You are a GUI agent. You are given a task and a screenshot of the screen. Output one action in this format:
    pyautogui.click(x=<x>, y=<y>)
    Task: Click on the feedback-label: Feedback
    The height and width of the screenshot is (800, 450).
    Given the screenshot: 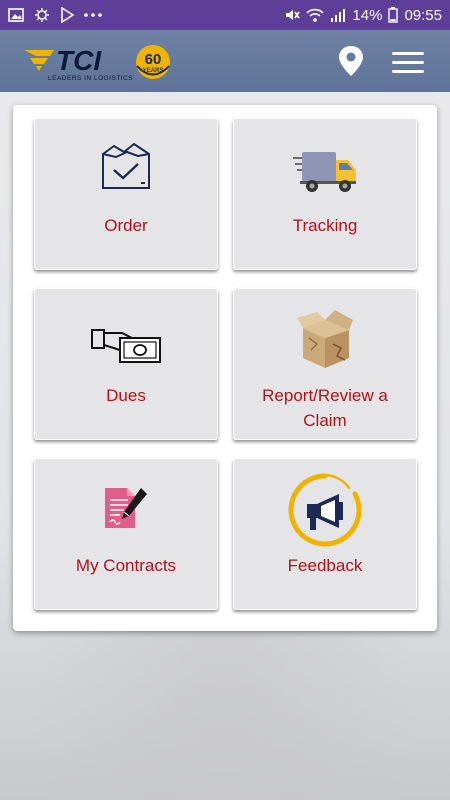 What is the action you would take?
    pyautogui.click(x=325, y=565)
    